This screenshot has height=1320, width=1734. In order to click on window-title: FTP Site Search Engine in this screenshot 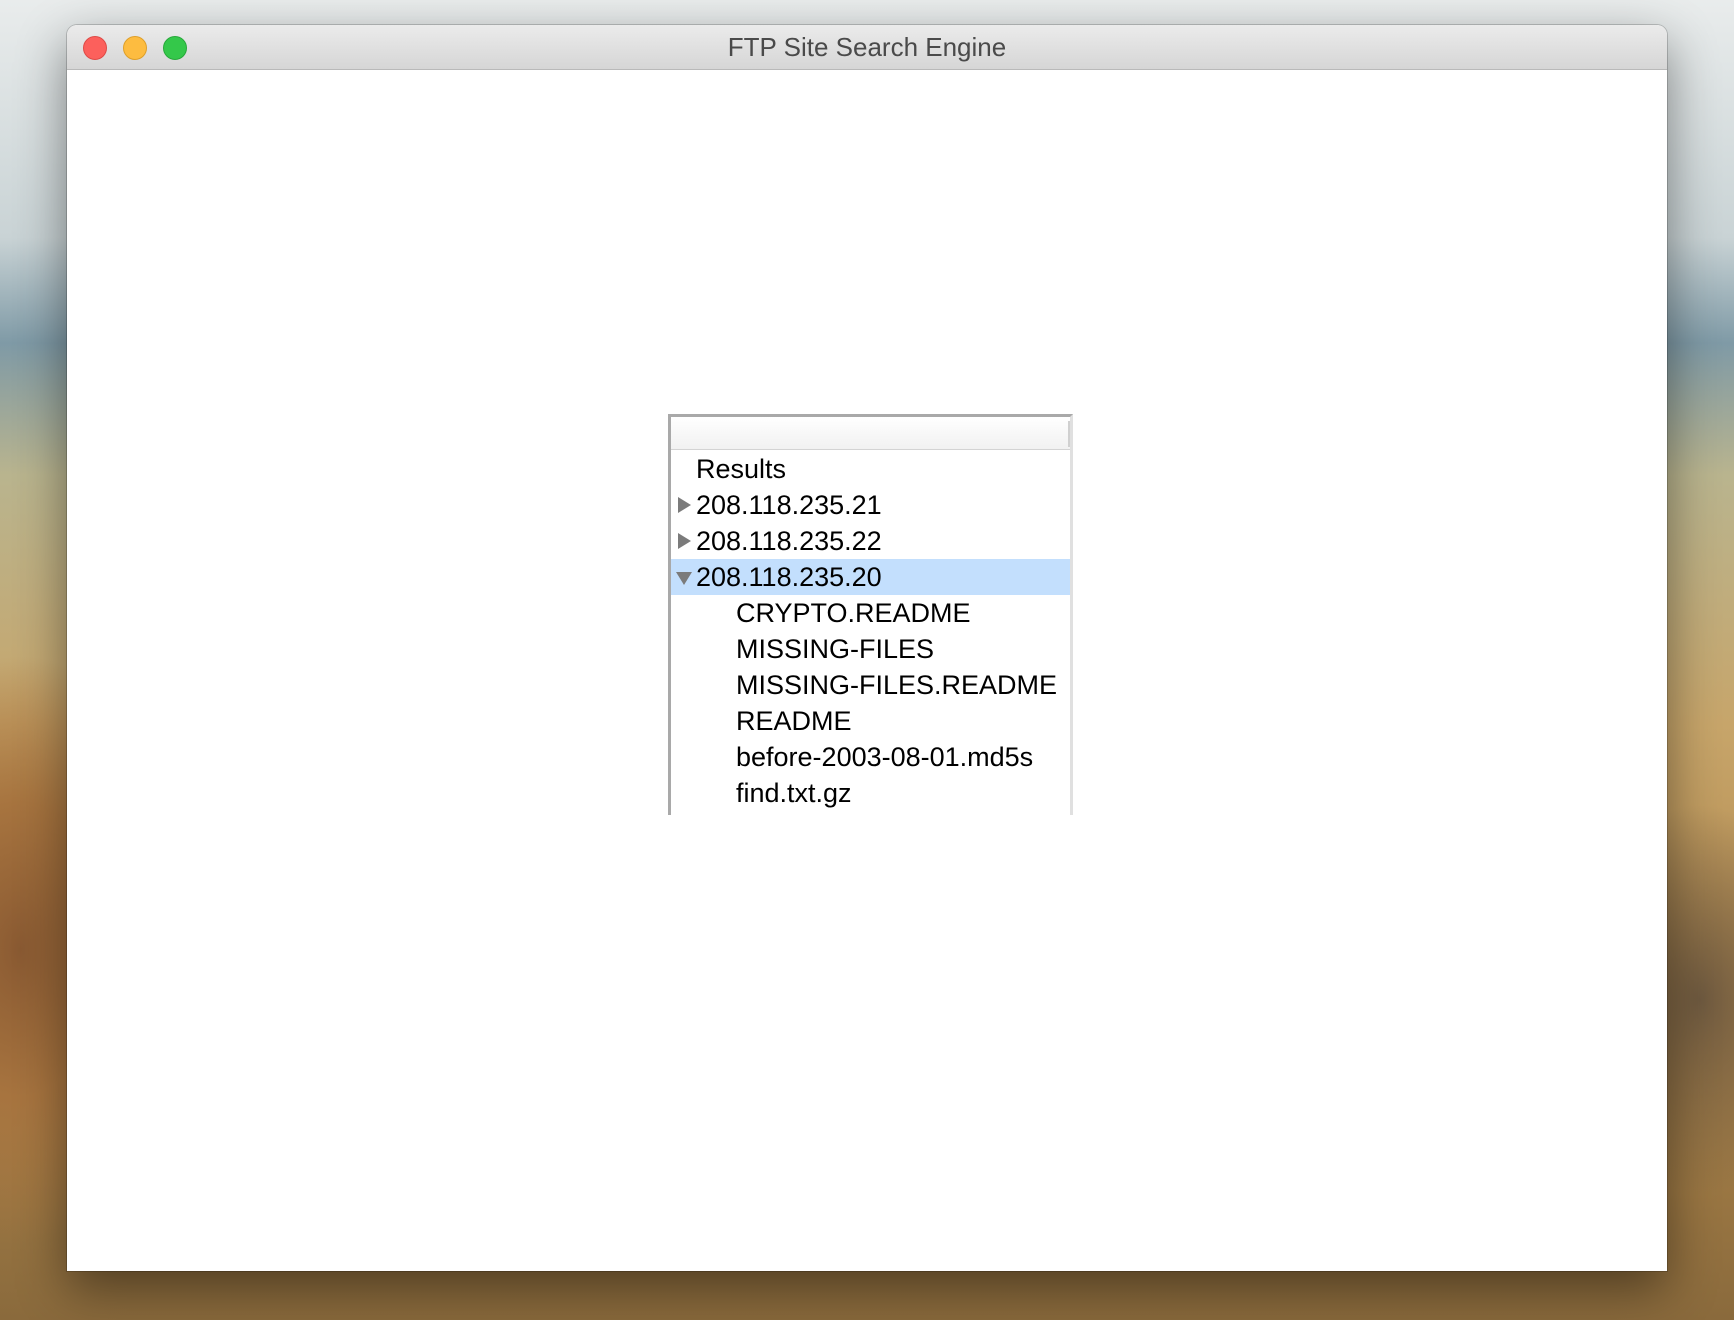, I will do `click(867, 47)`.